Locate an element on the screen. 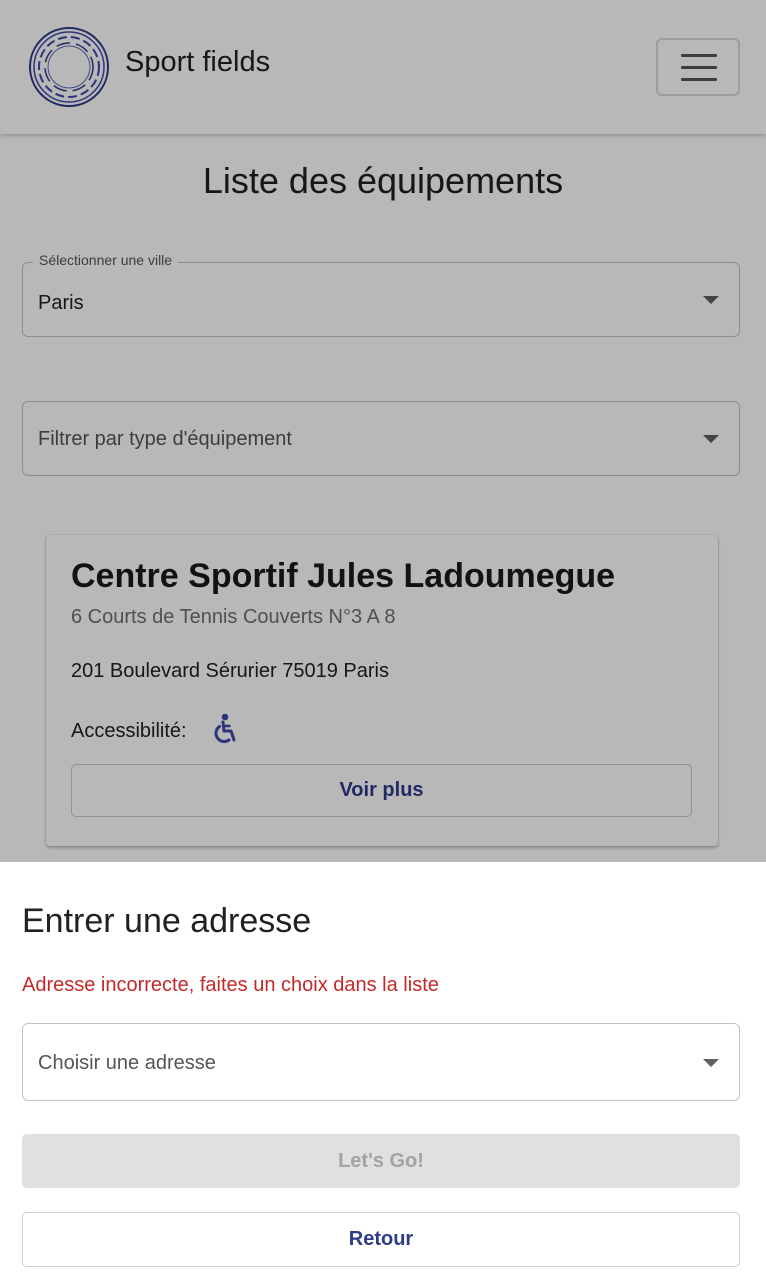  retour-button: Retour is located at coordinates (381, 1239).